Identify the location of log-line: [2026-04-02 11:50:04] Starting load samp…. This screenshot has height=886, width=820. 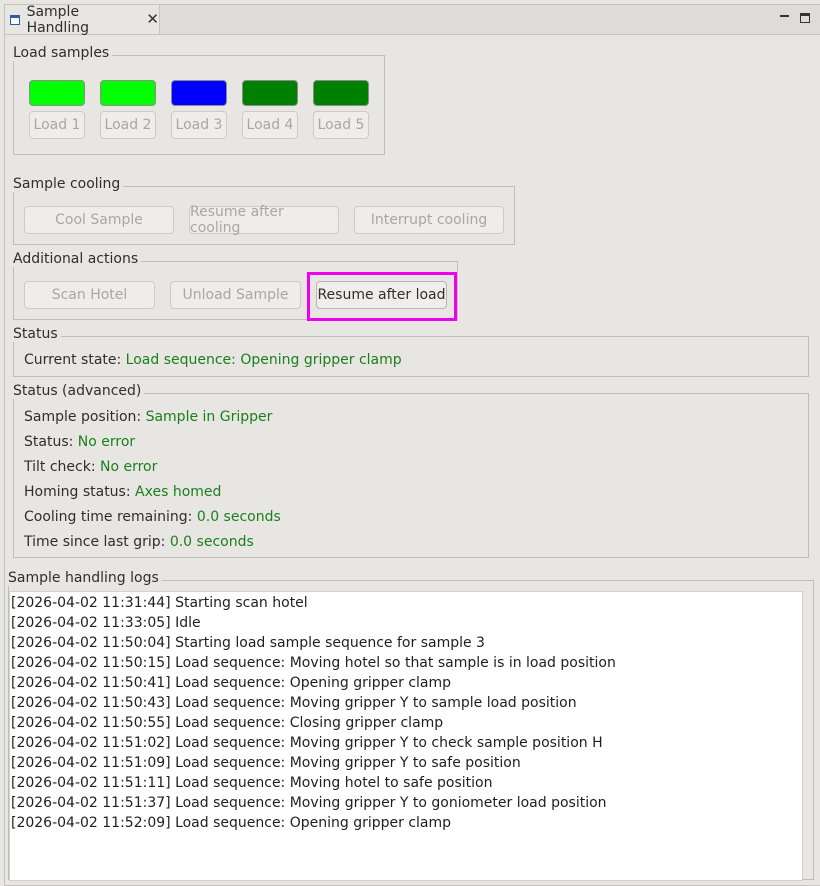
(248, 643).